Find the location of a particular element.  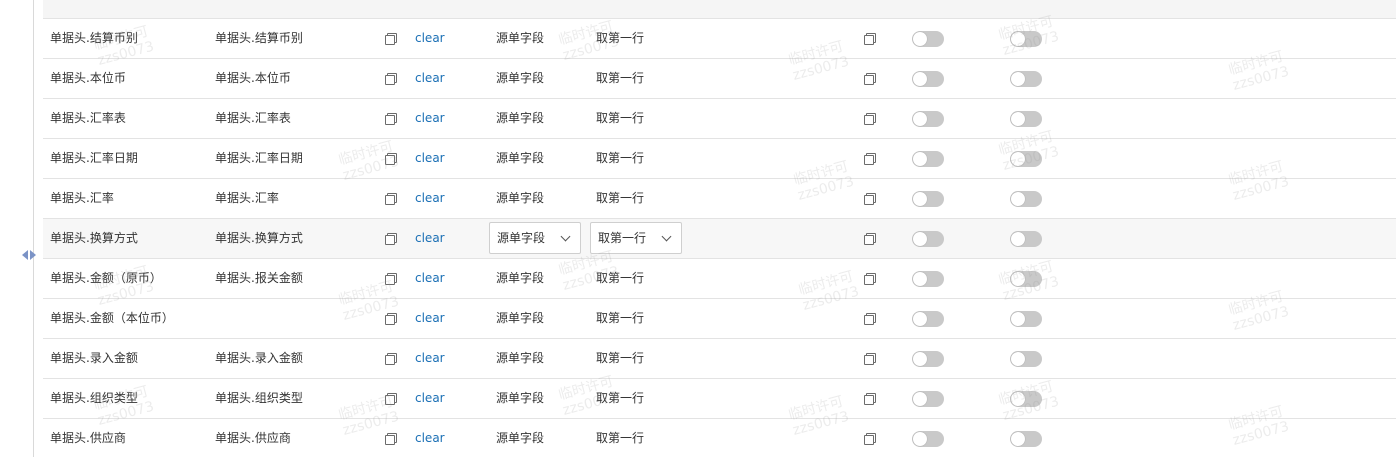

rule-select: 取第一行 is located at coordinates (636, 238).